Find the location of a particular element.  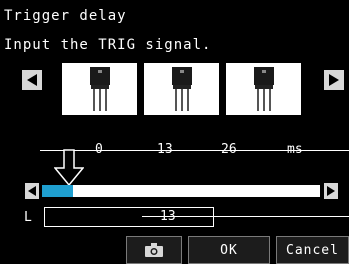

camera-icon is located at coordinates (154, 250).